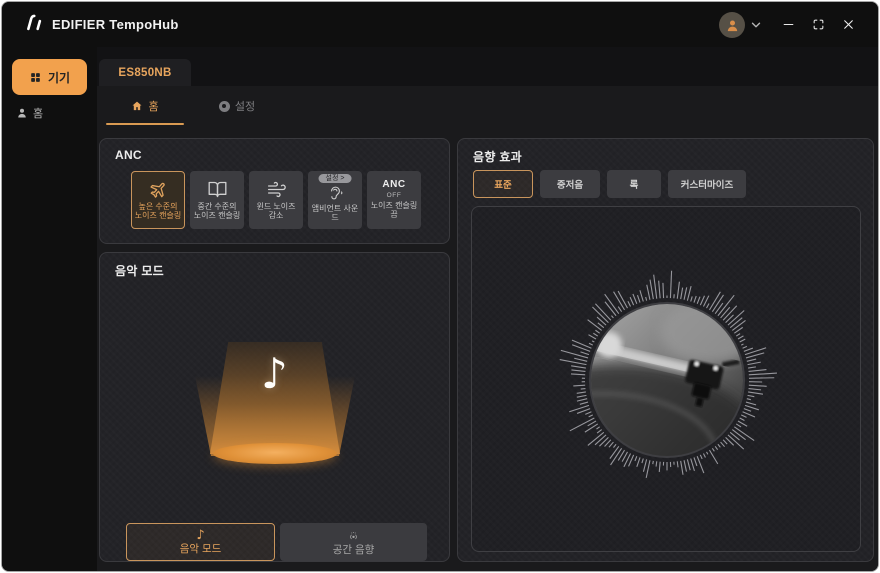 Image resolution: width=880 pixels, height=573 pixels. I want to click on close-button, so click(848, 24).